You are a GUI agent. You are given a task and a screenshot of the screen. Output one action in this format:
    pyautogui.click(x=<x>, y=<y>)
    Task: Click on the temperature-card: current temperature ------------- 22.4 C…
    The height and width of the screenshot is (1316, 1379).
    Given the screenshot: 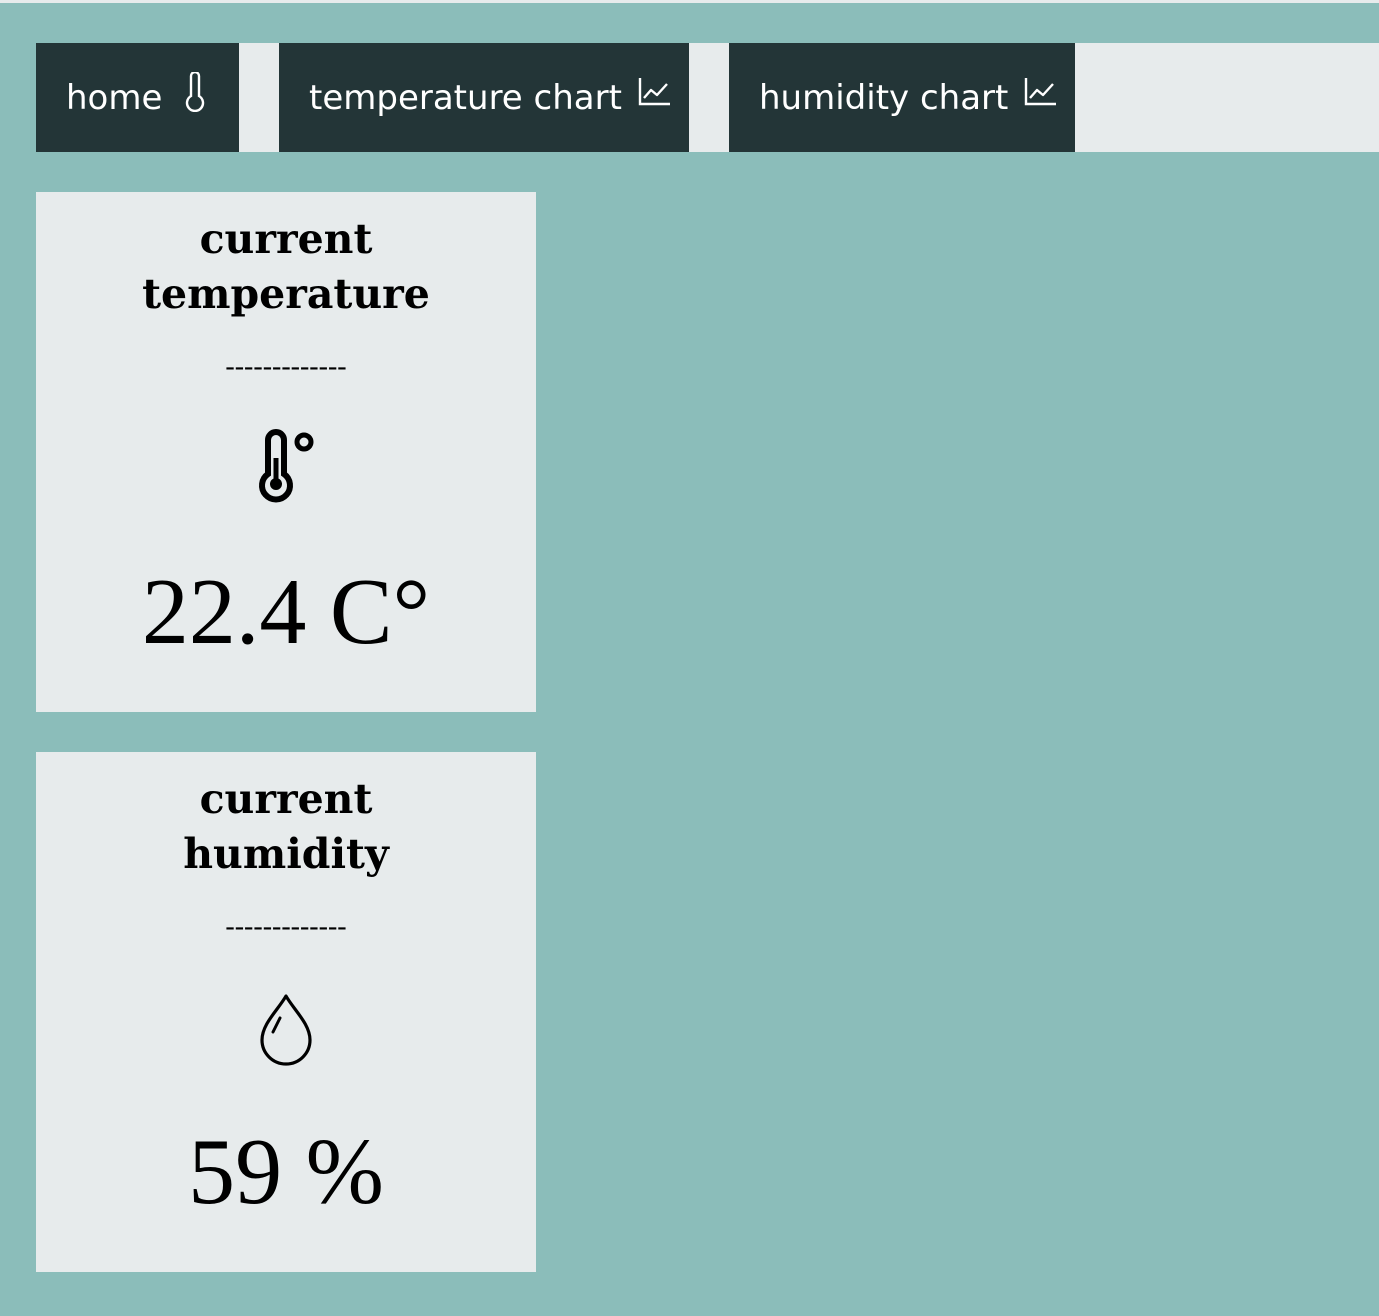 What is the action you would take?
    pyautogui.click(x=286, y=452)
    